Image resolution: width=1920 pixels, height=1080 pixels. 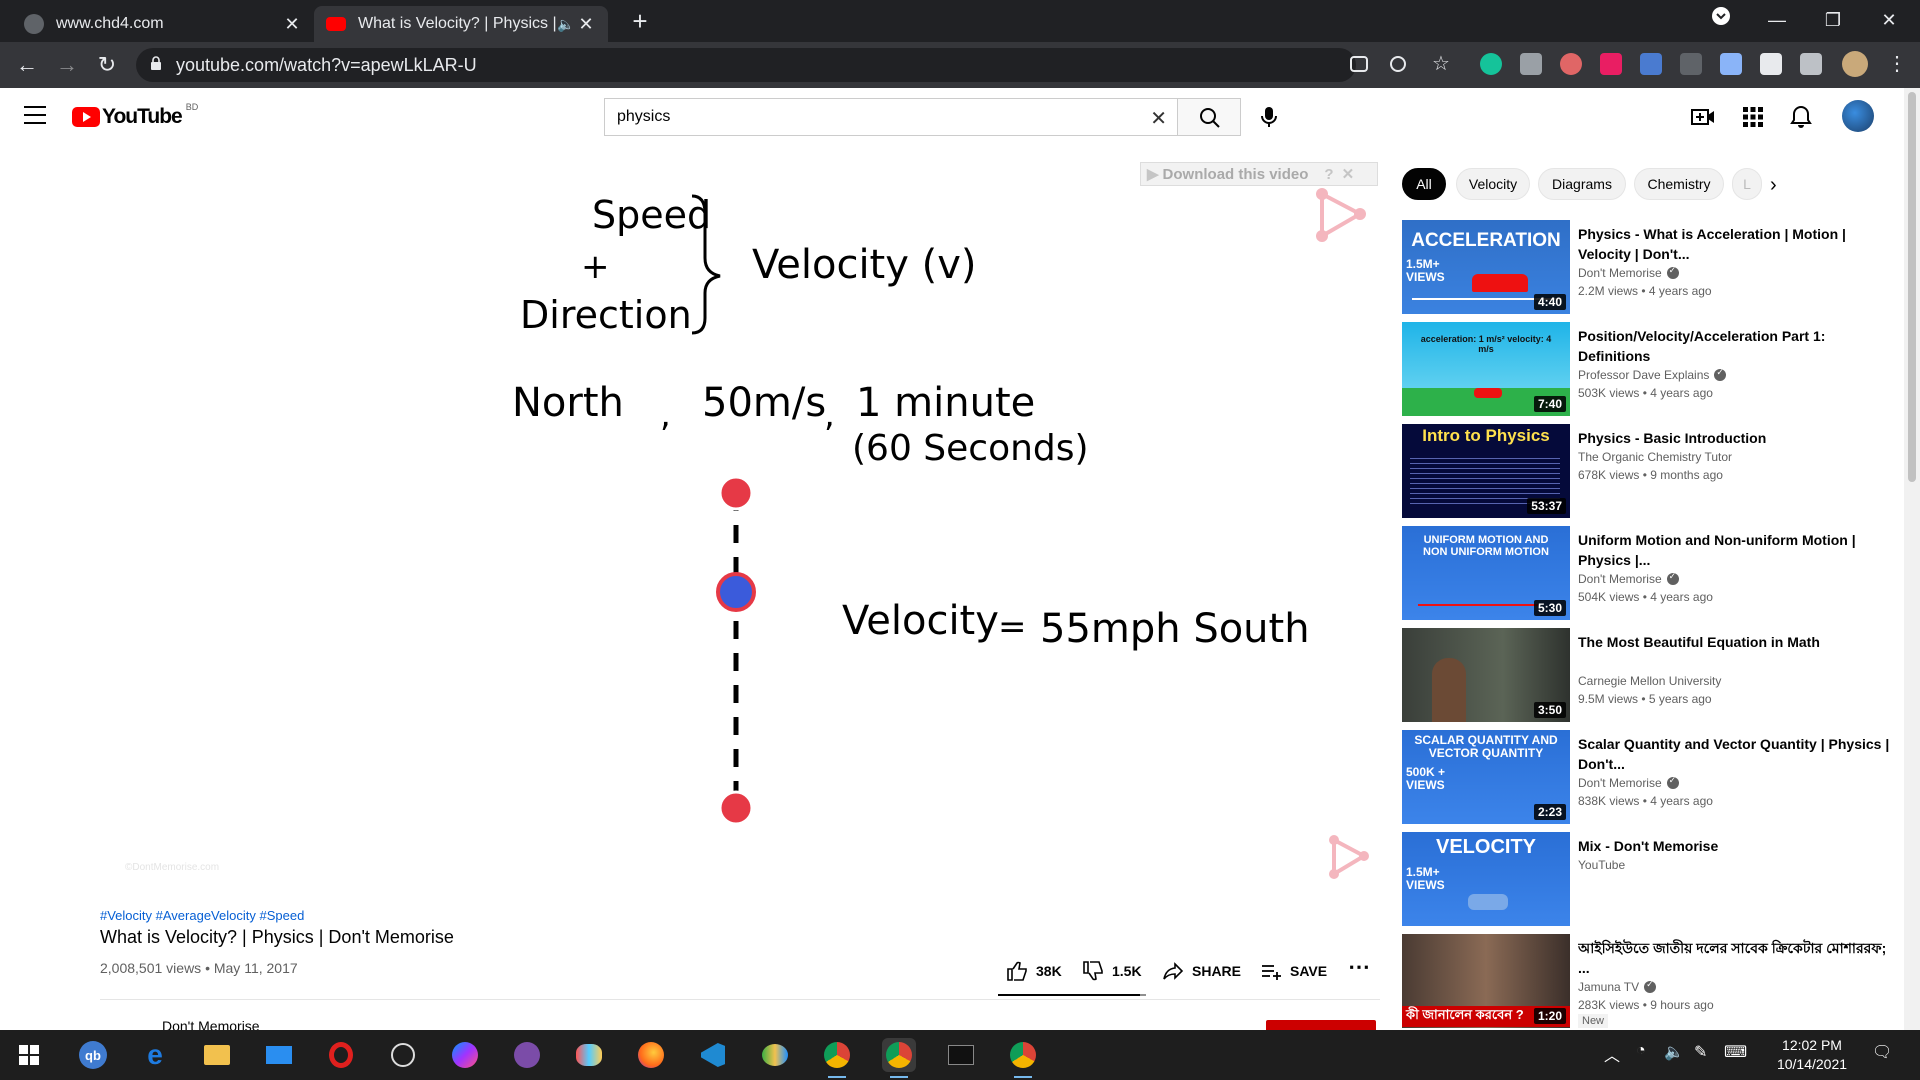 I want to click on help-icon: ?, so click(x=1328, y=174).